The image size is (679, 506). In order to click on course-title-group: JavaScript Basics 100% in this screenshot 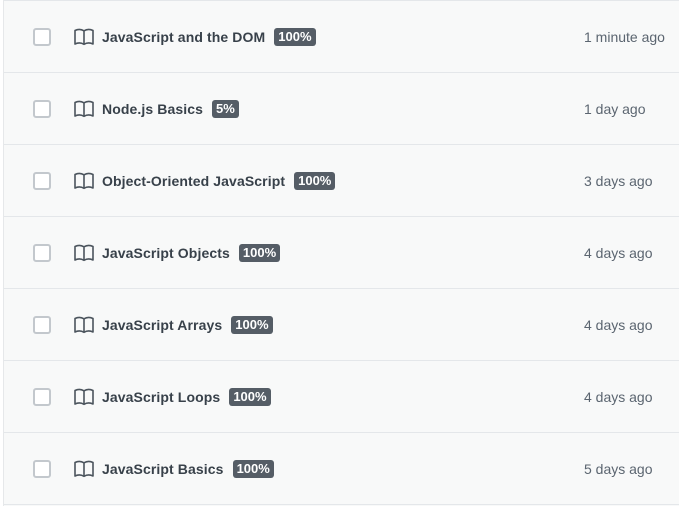, I will do `click(188, 468)`.